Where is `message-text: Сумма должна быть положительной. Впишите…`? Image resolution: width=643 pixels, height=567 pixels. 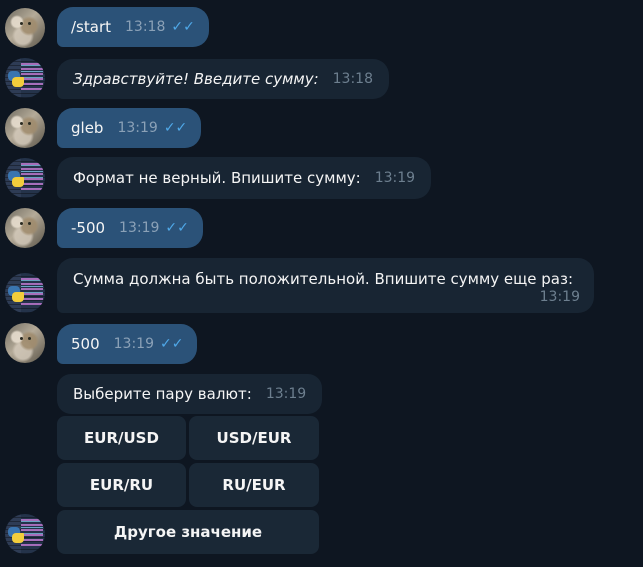 message-text: Сумма должна быть положительной. Впишите… is located at coordinates (323, 278).